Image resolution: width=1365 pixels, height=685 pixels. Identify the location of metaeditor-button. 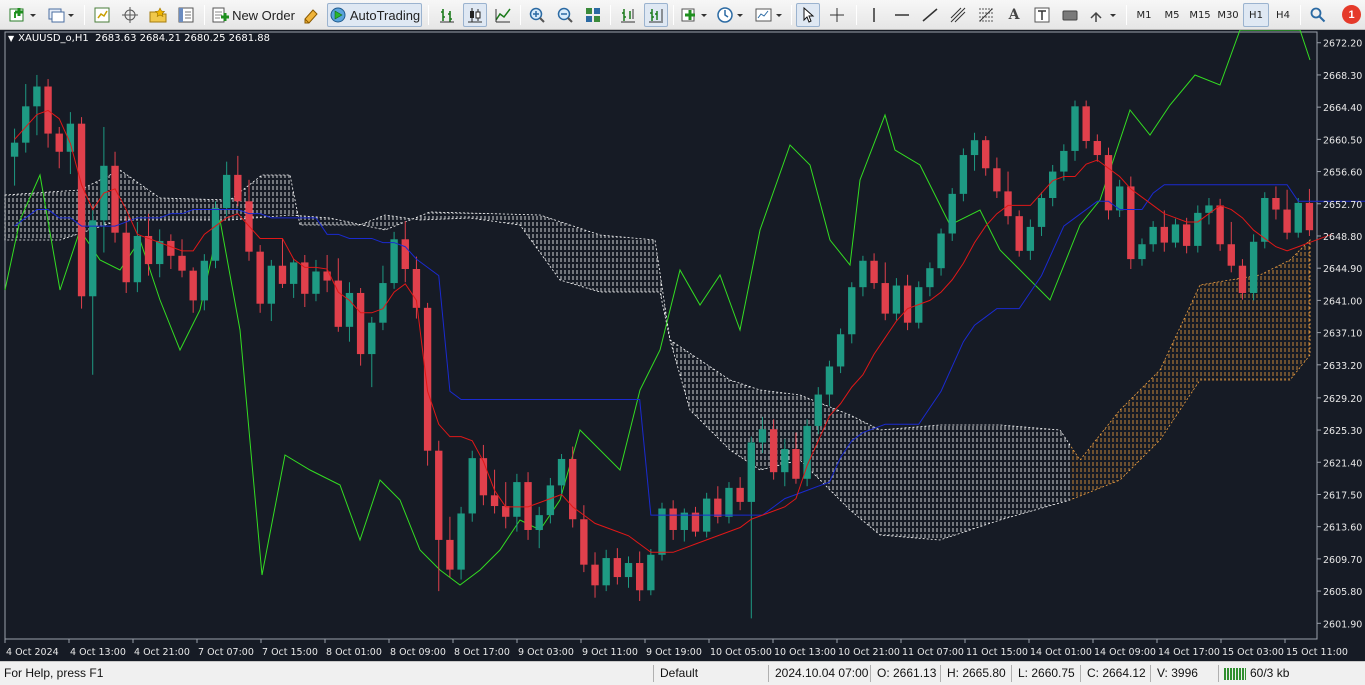
(311, 15).